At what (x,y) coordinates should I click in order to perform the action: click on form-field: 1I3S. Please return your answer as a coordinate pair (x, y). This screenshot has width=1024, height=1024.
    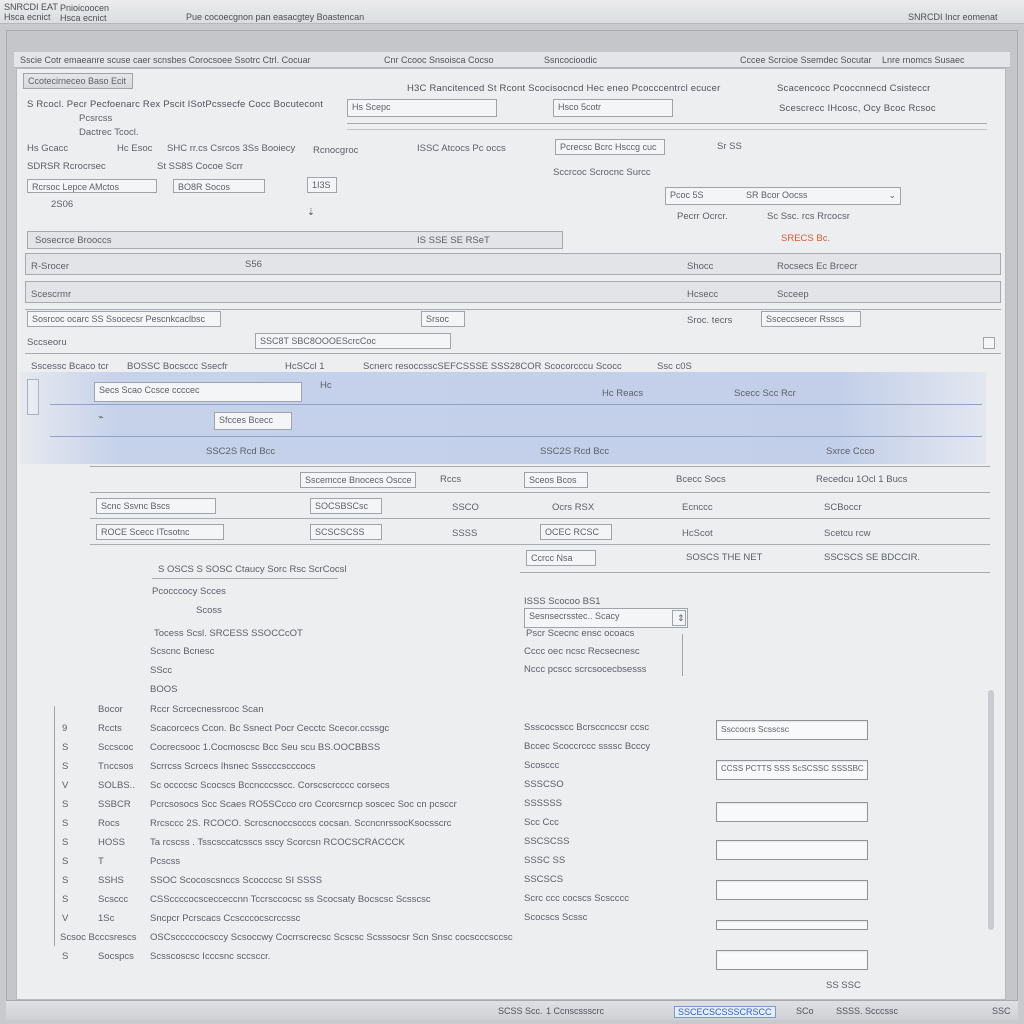
    Looking at the image, I should click on (322, 185).